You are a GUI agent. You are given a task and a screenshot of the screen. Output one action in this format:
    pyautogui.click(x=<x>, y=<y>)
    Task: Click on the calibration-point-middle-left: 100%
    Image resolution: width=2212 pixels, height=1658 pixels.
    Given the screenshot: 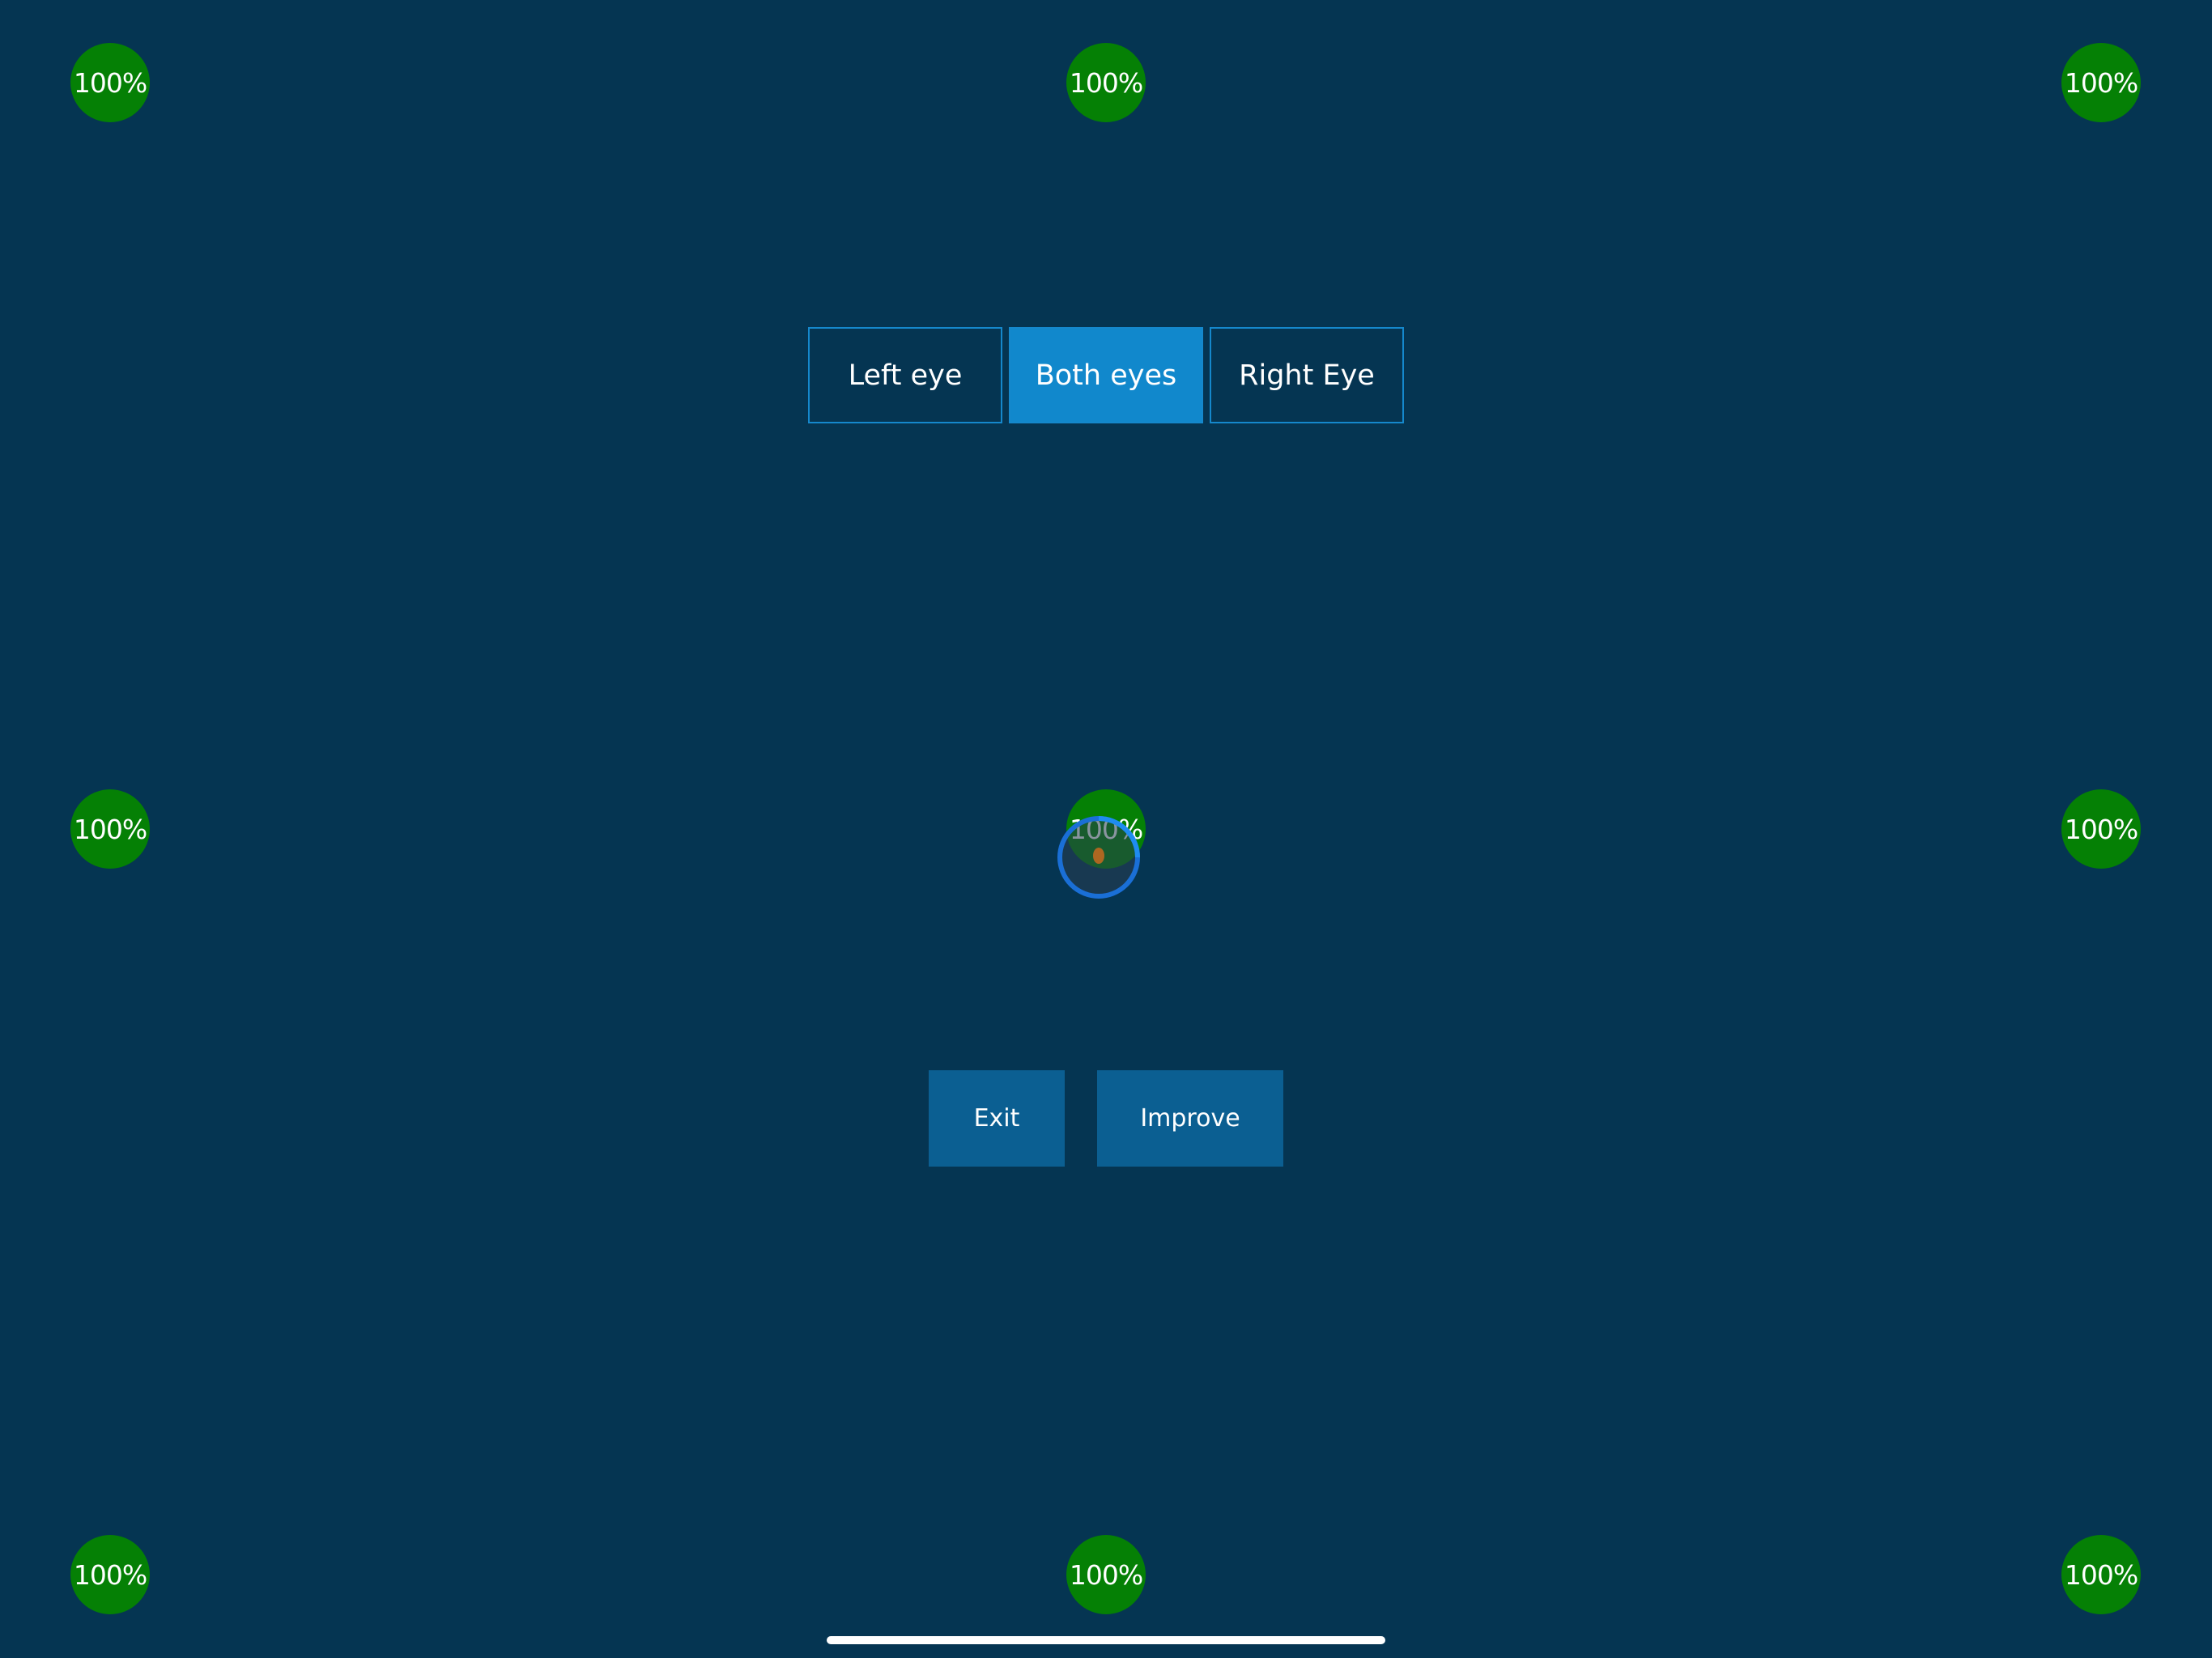 What is the action you would take?
    pyautogui.click(x=110, y=829)
    